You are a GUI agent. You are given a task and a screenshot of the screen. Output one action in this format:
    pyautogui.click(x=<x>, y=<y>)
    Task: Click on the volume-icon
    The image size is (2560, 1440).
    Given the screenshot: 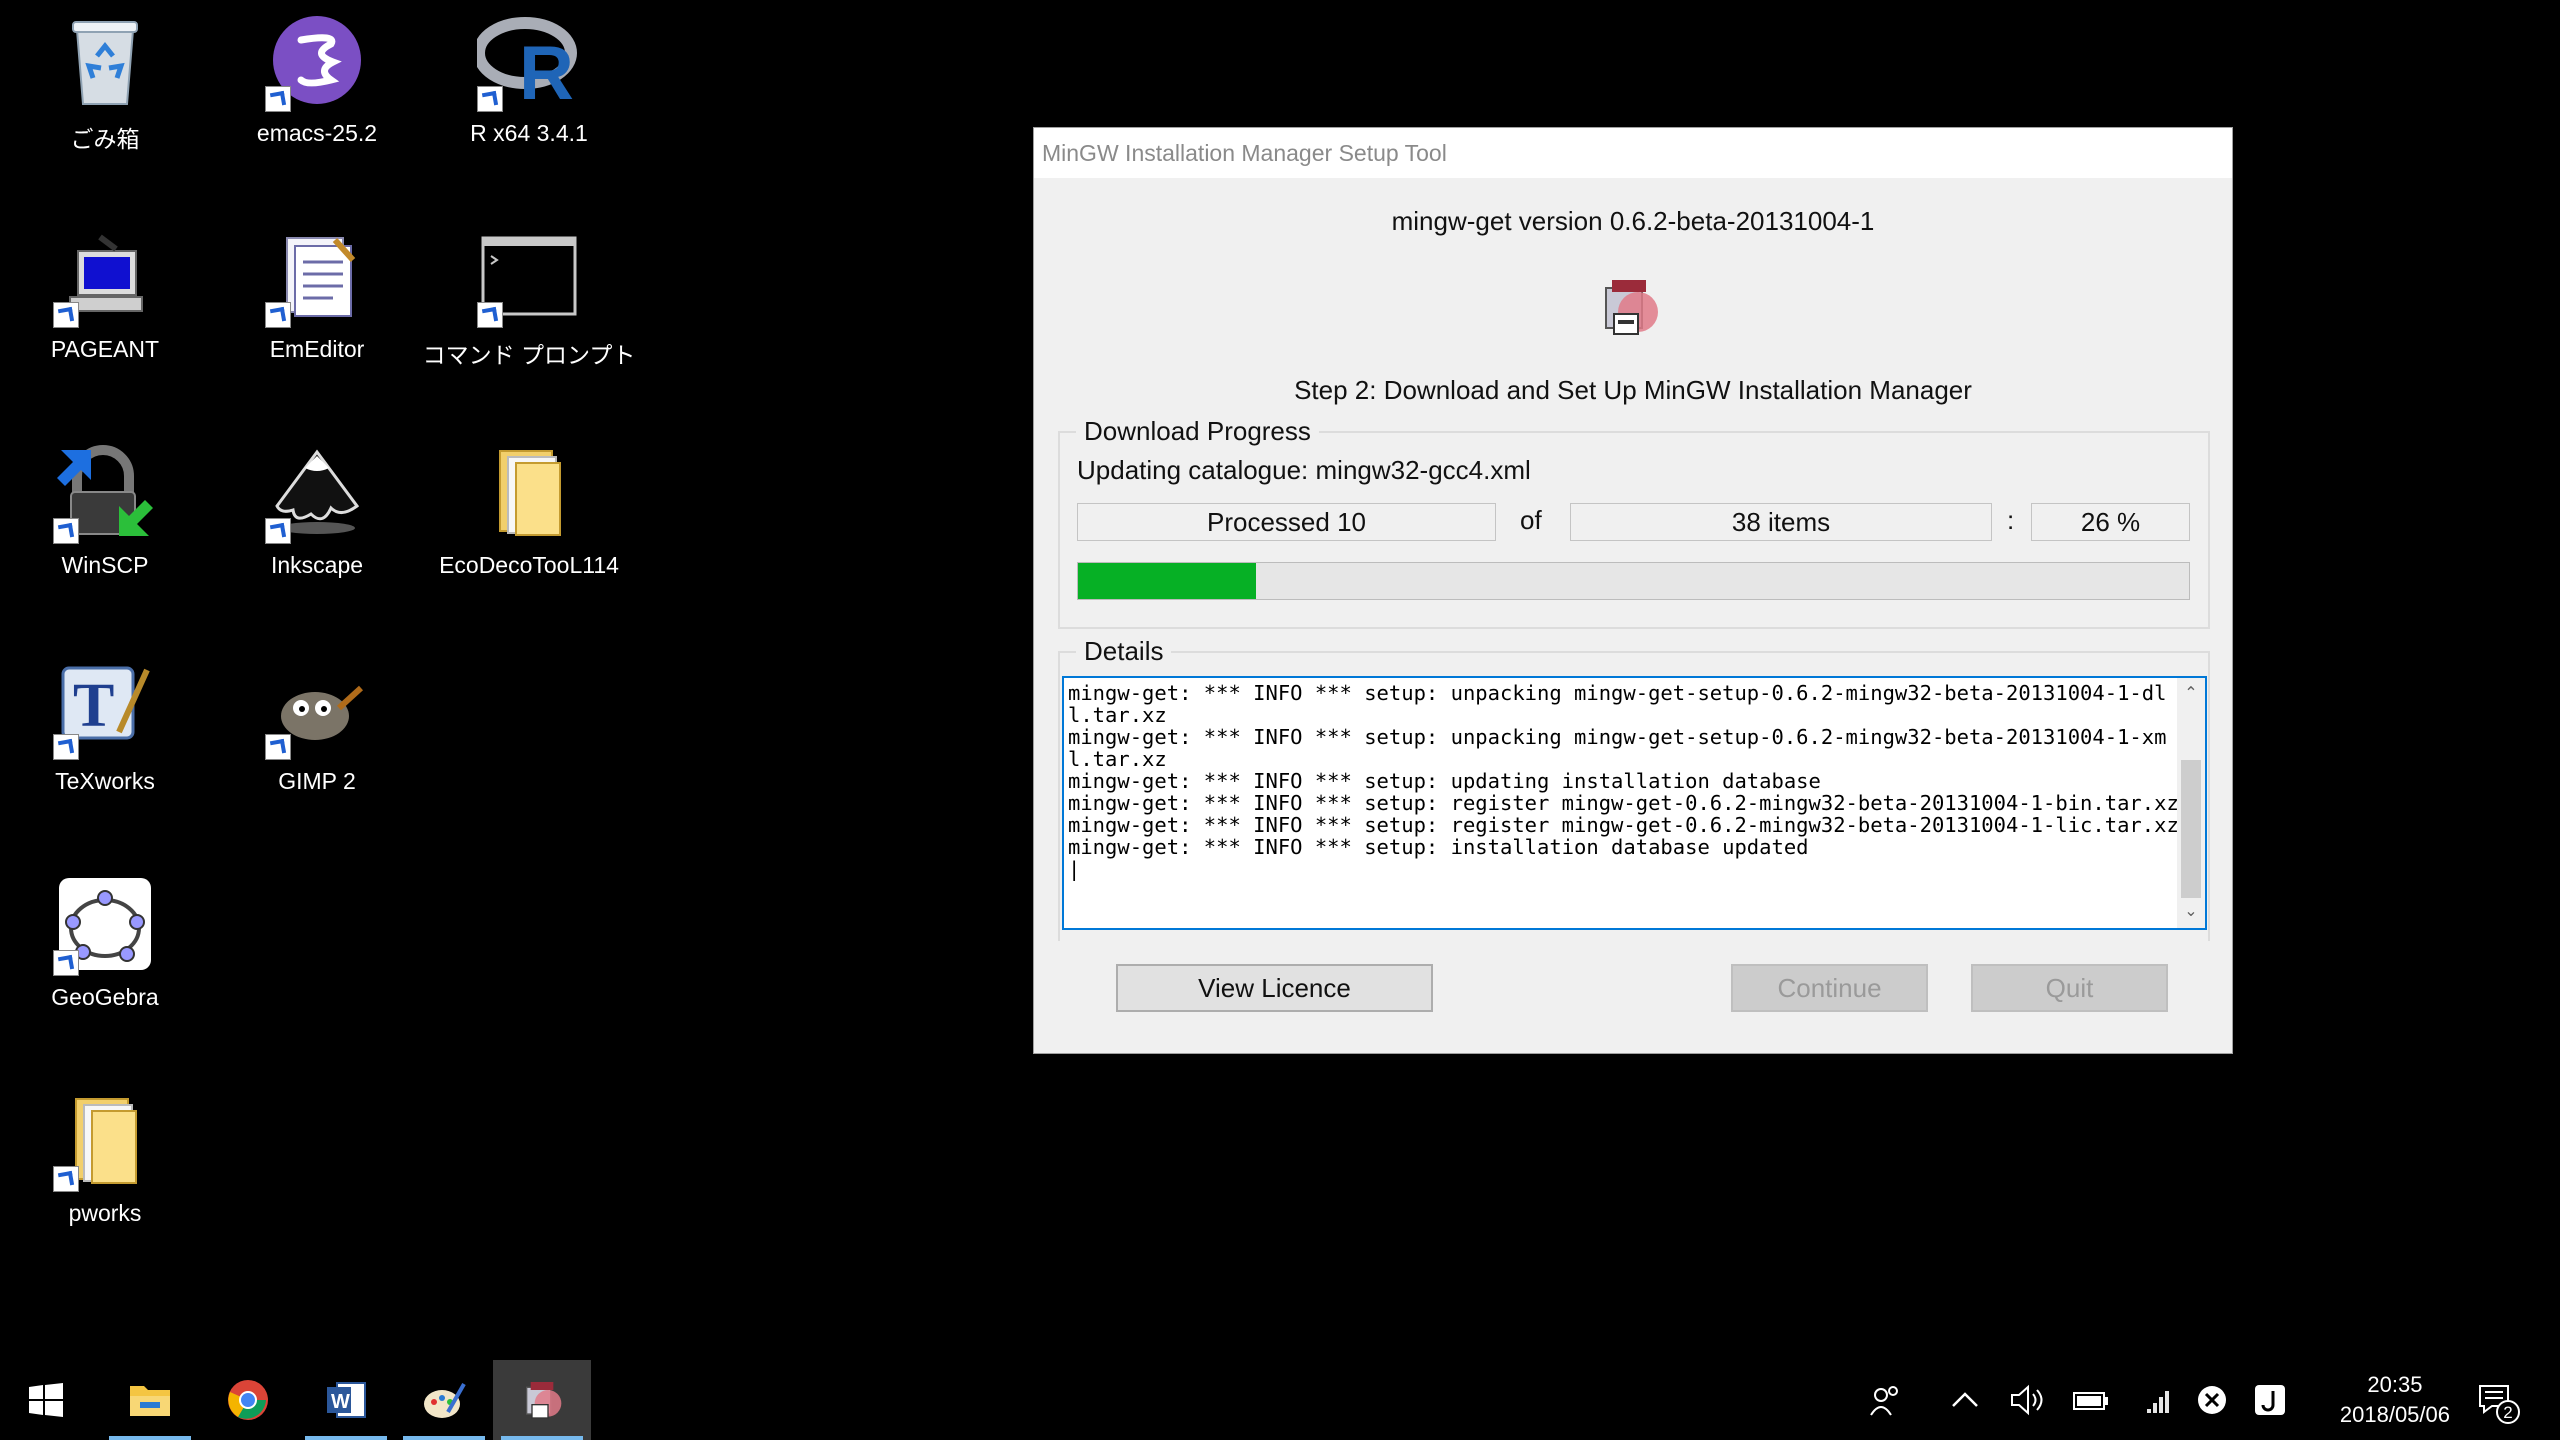 What is the action you would take?
    pyautogui.click(x=2028, y=1400)
    